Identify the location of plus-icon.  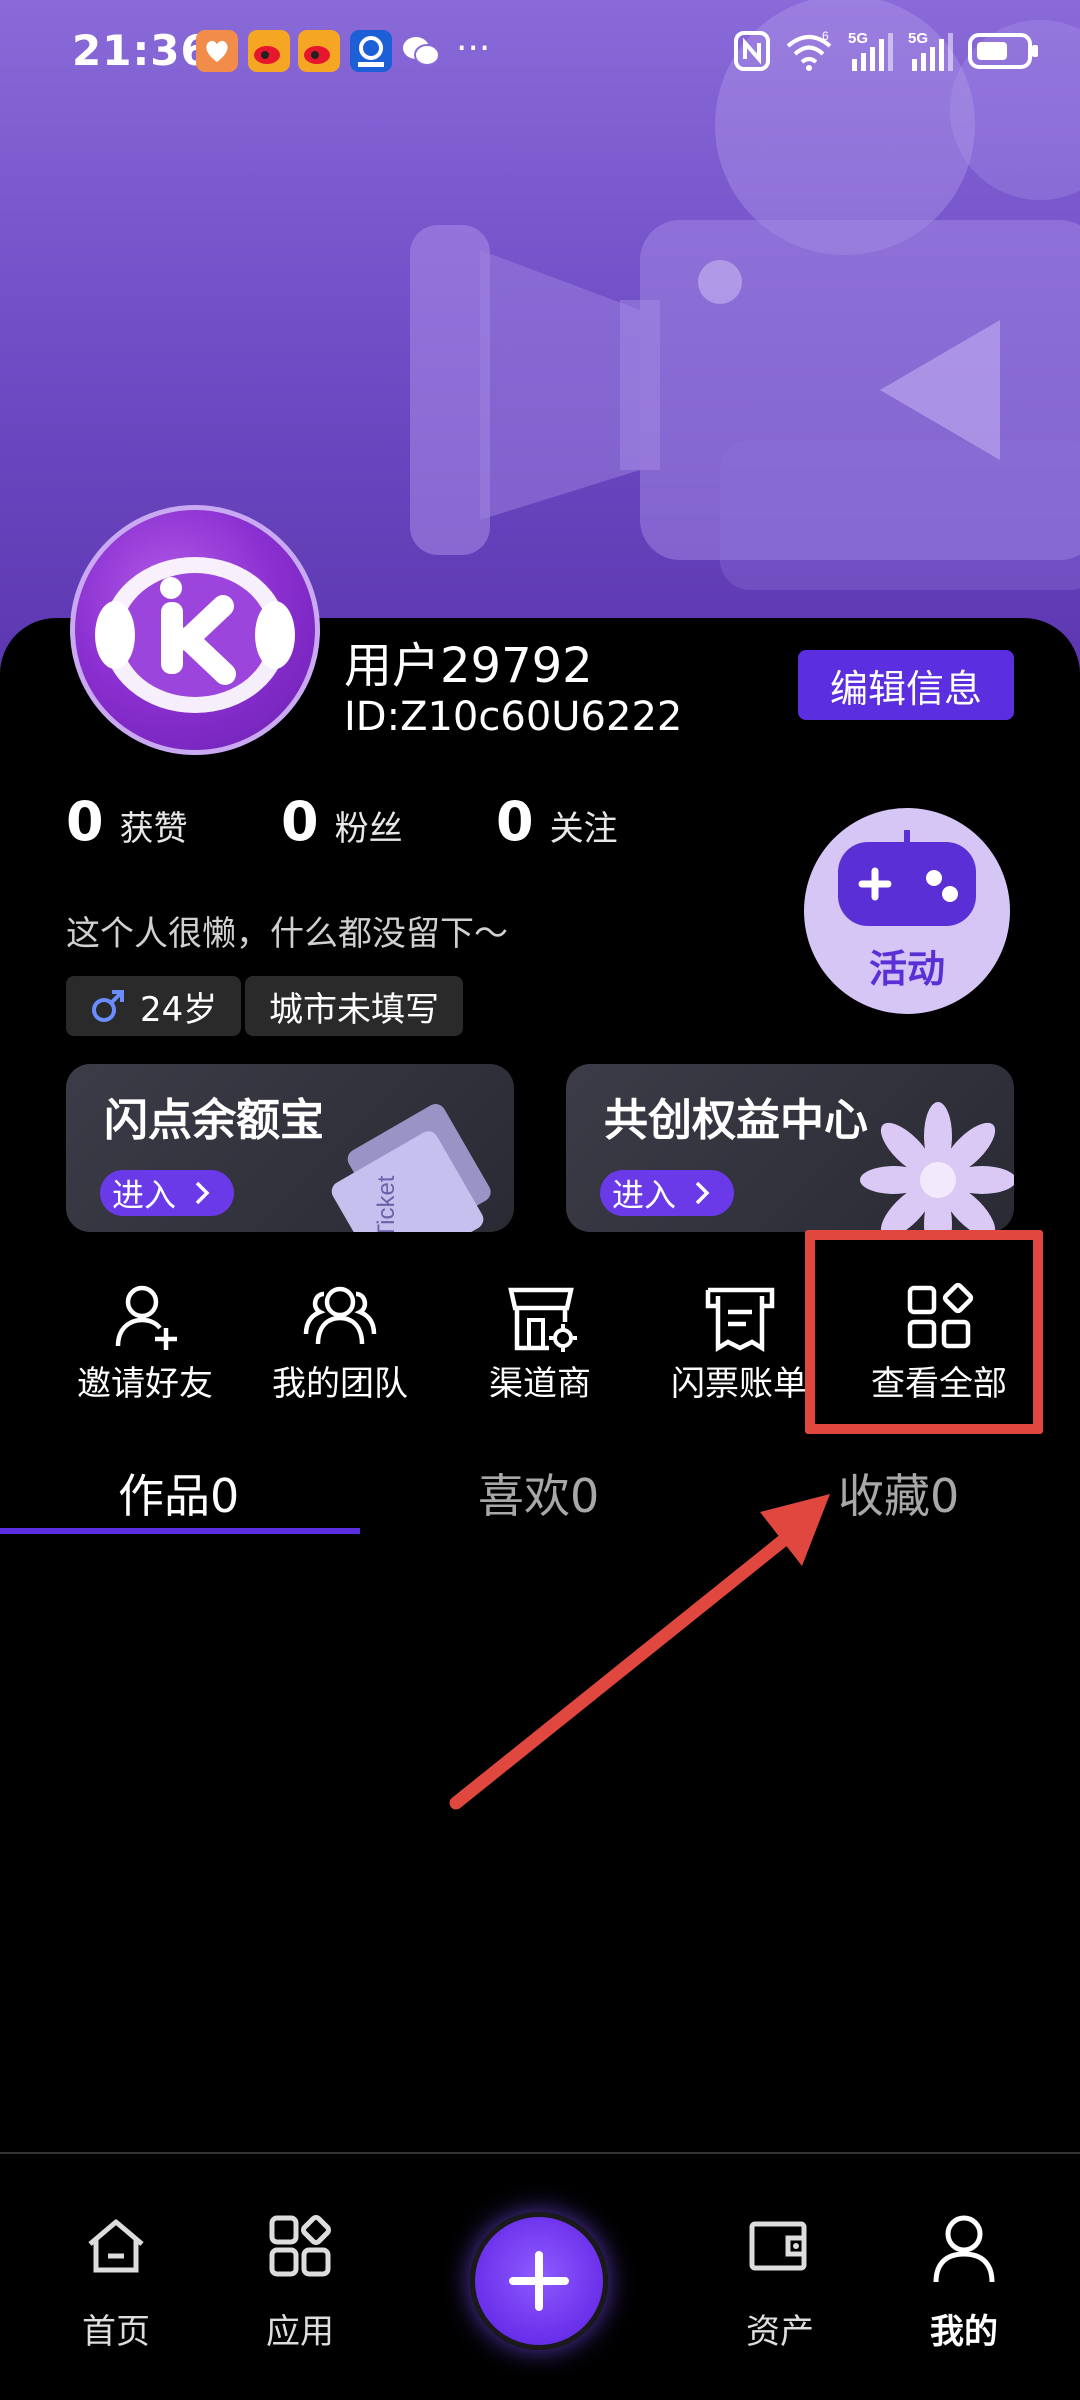
(539, 2281).